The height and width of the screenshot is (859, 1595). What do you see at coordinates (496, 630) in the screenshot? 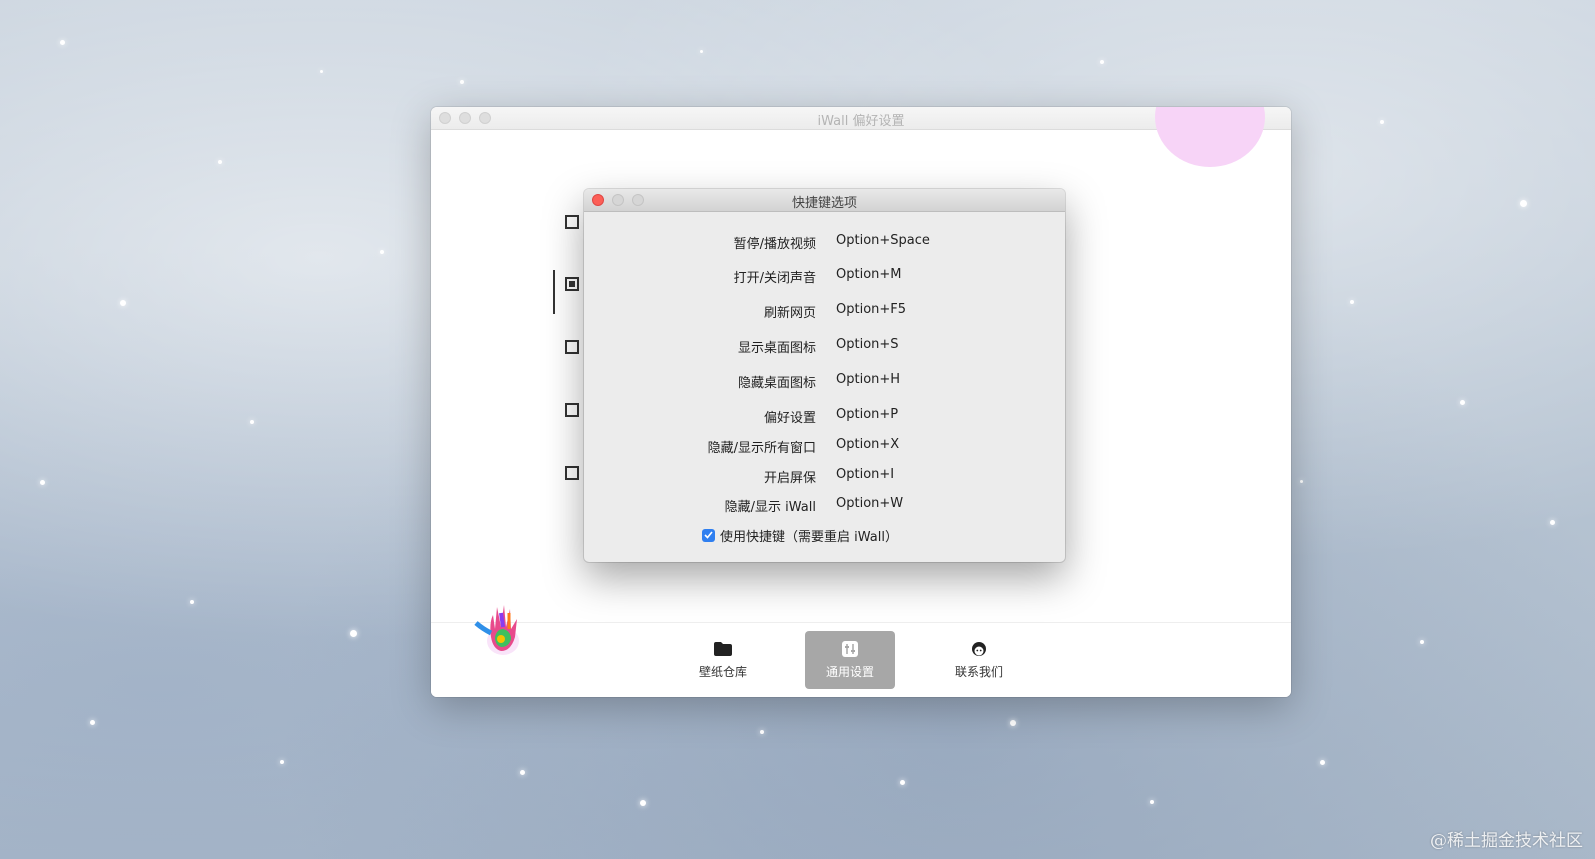
I see `rainbow-hand-logo-icon` at bounding box center [496, 630].